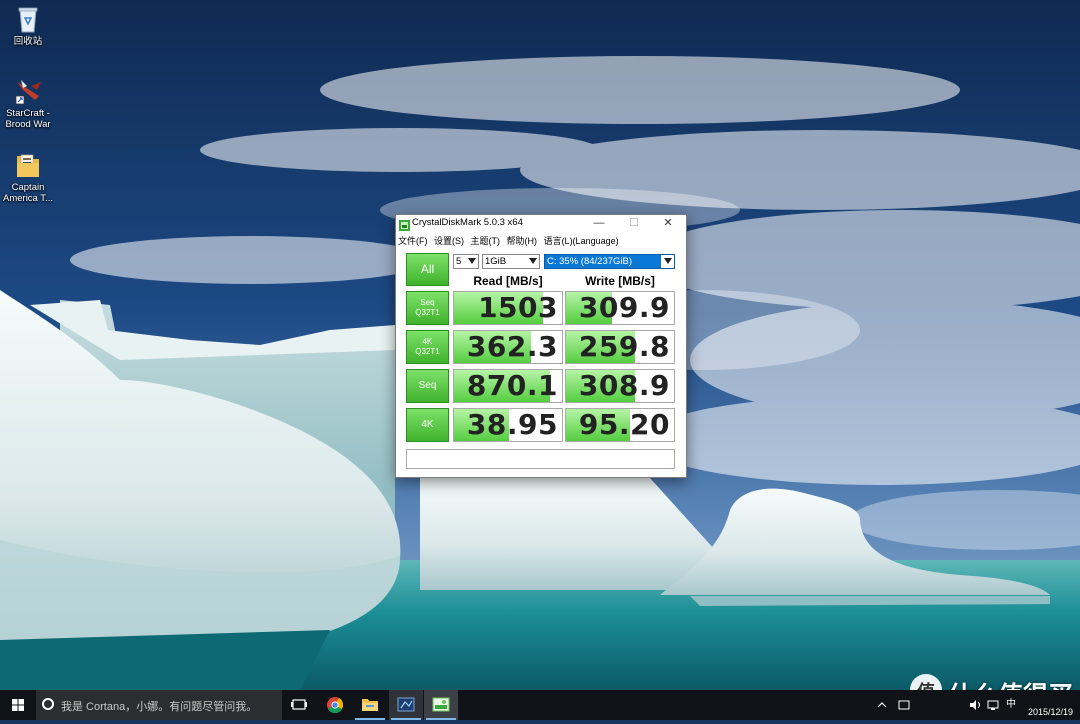 This screenshot has width=1080, height=724. I want to click on read-value: 38.95, so click(512, 424).